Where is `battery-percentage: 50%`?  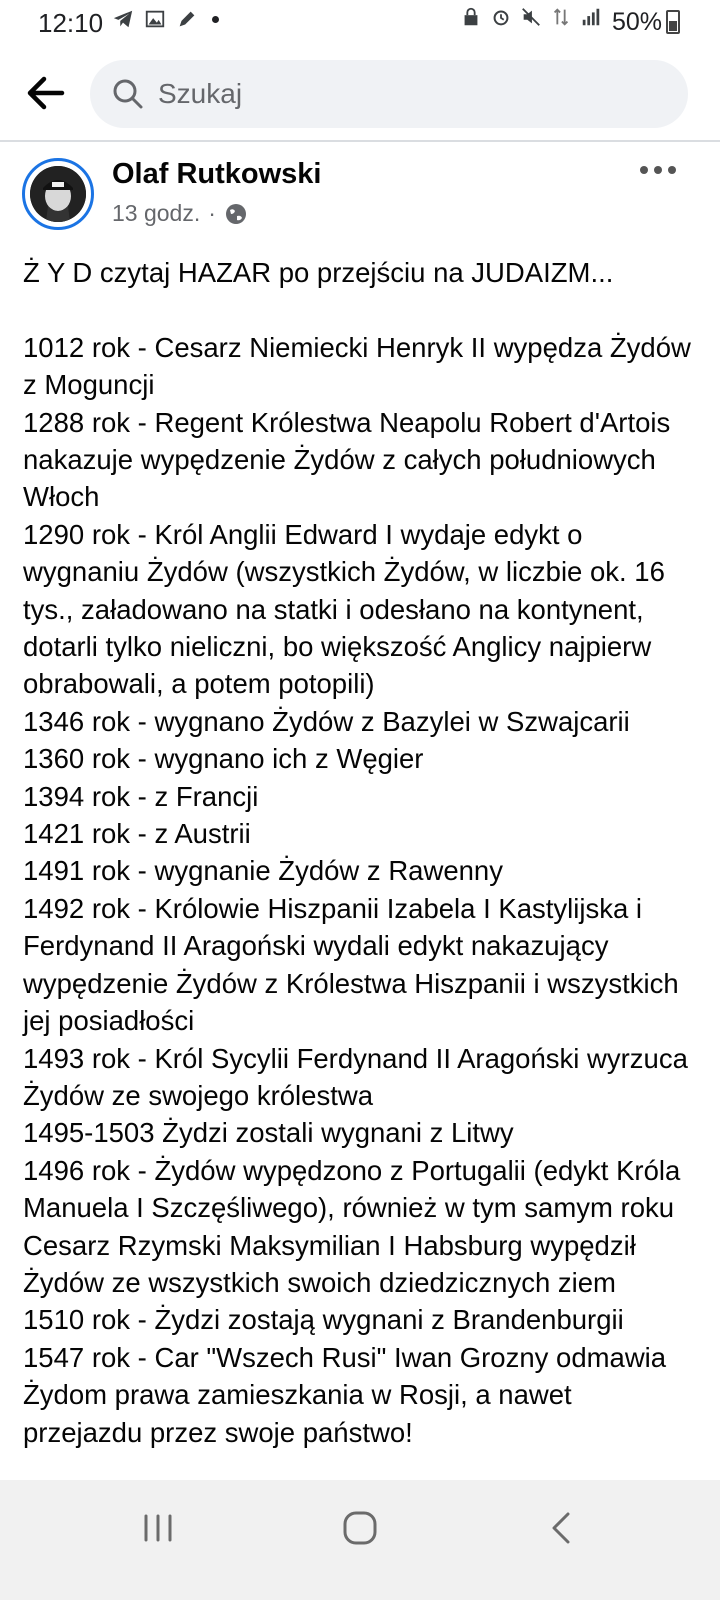
battery-percentage: 50% is located at coordinates (636, 22).